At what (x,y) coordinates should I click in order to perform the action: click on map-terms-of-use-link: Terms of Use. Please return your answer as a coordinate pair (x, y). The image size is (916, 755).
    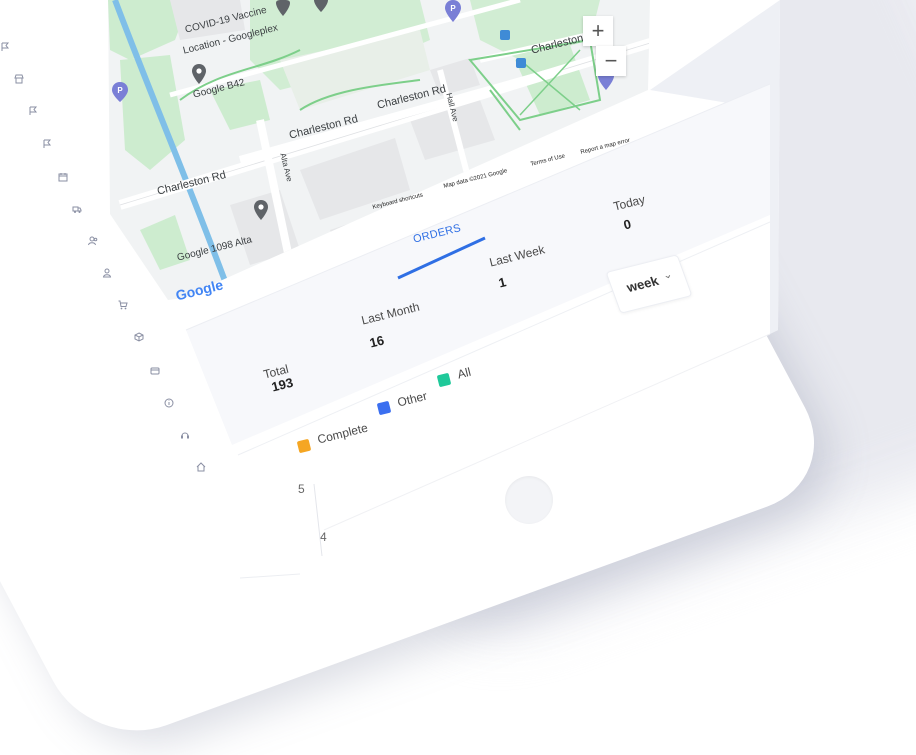
    Looking at the image, I should click on (548, 160).